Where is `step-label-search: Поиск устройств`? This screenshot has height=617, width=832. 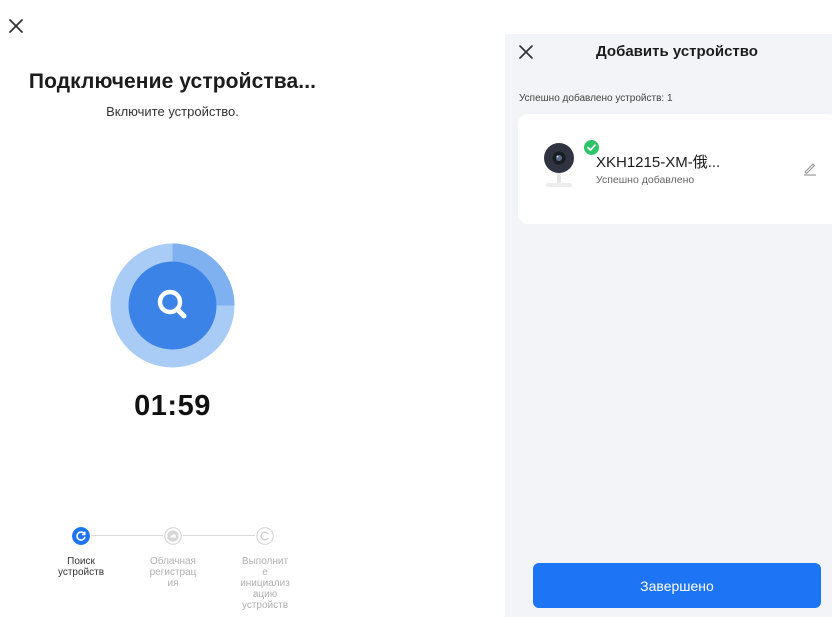
step-label-search: Поиск устройств is located at coordinates (81, 567).